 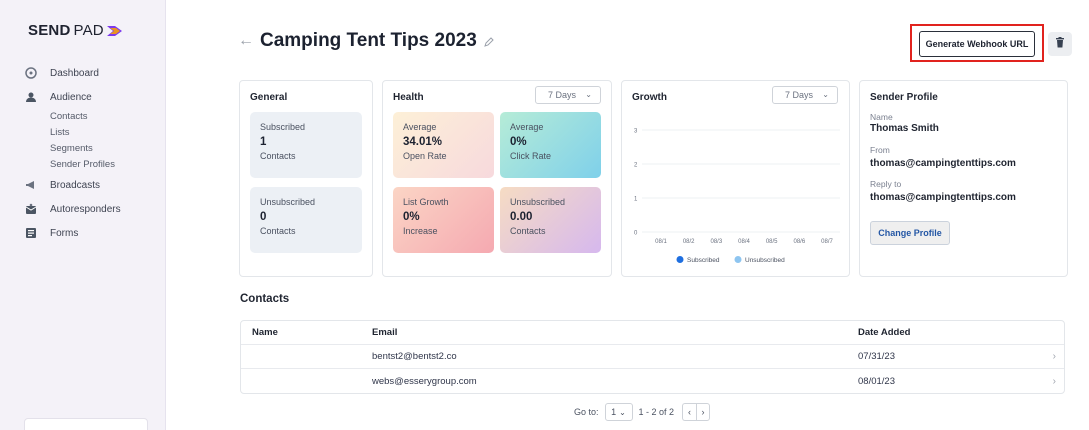 What do you see at coordinates (94, 233) in the screenshot?
I see `sidebar-item-forms: Forms` at bounding box center [94, 233].